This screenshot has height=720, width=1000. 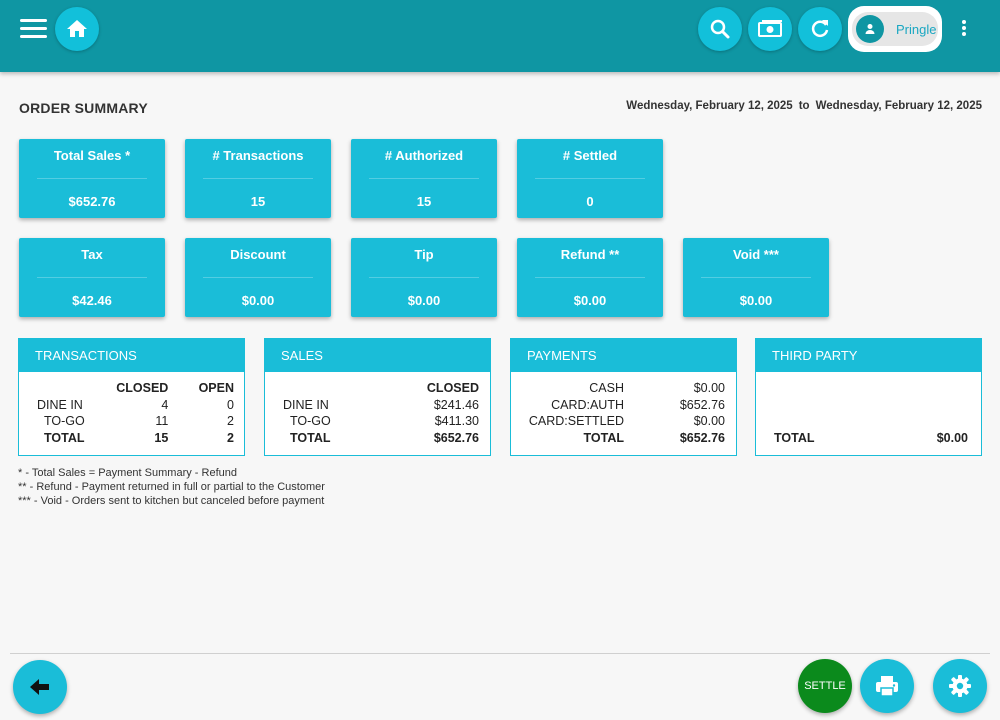 What do you see at coordinates (895, 29) in the screenshot?
I see `user-account-button: Pringle` at bounding box center [895, 29].